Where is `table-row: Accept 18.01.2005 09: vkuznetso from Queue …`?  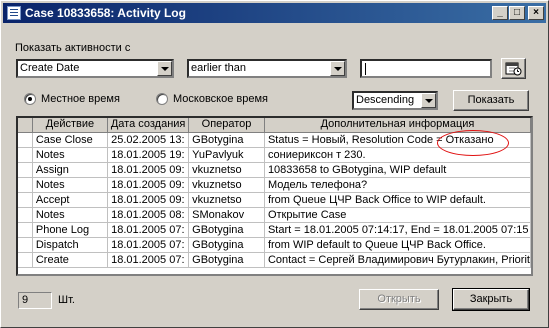
table-row: Accept 18.01.2005 09: vkuznetso from Queue … is located at coordinates (274, 200).